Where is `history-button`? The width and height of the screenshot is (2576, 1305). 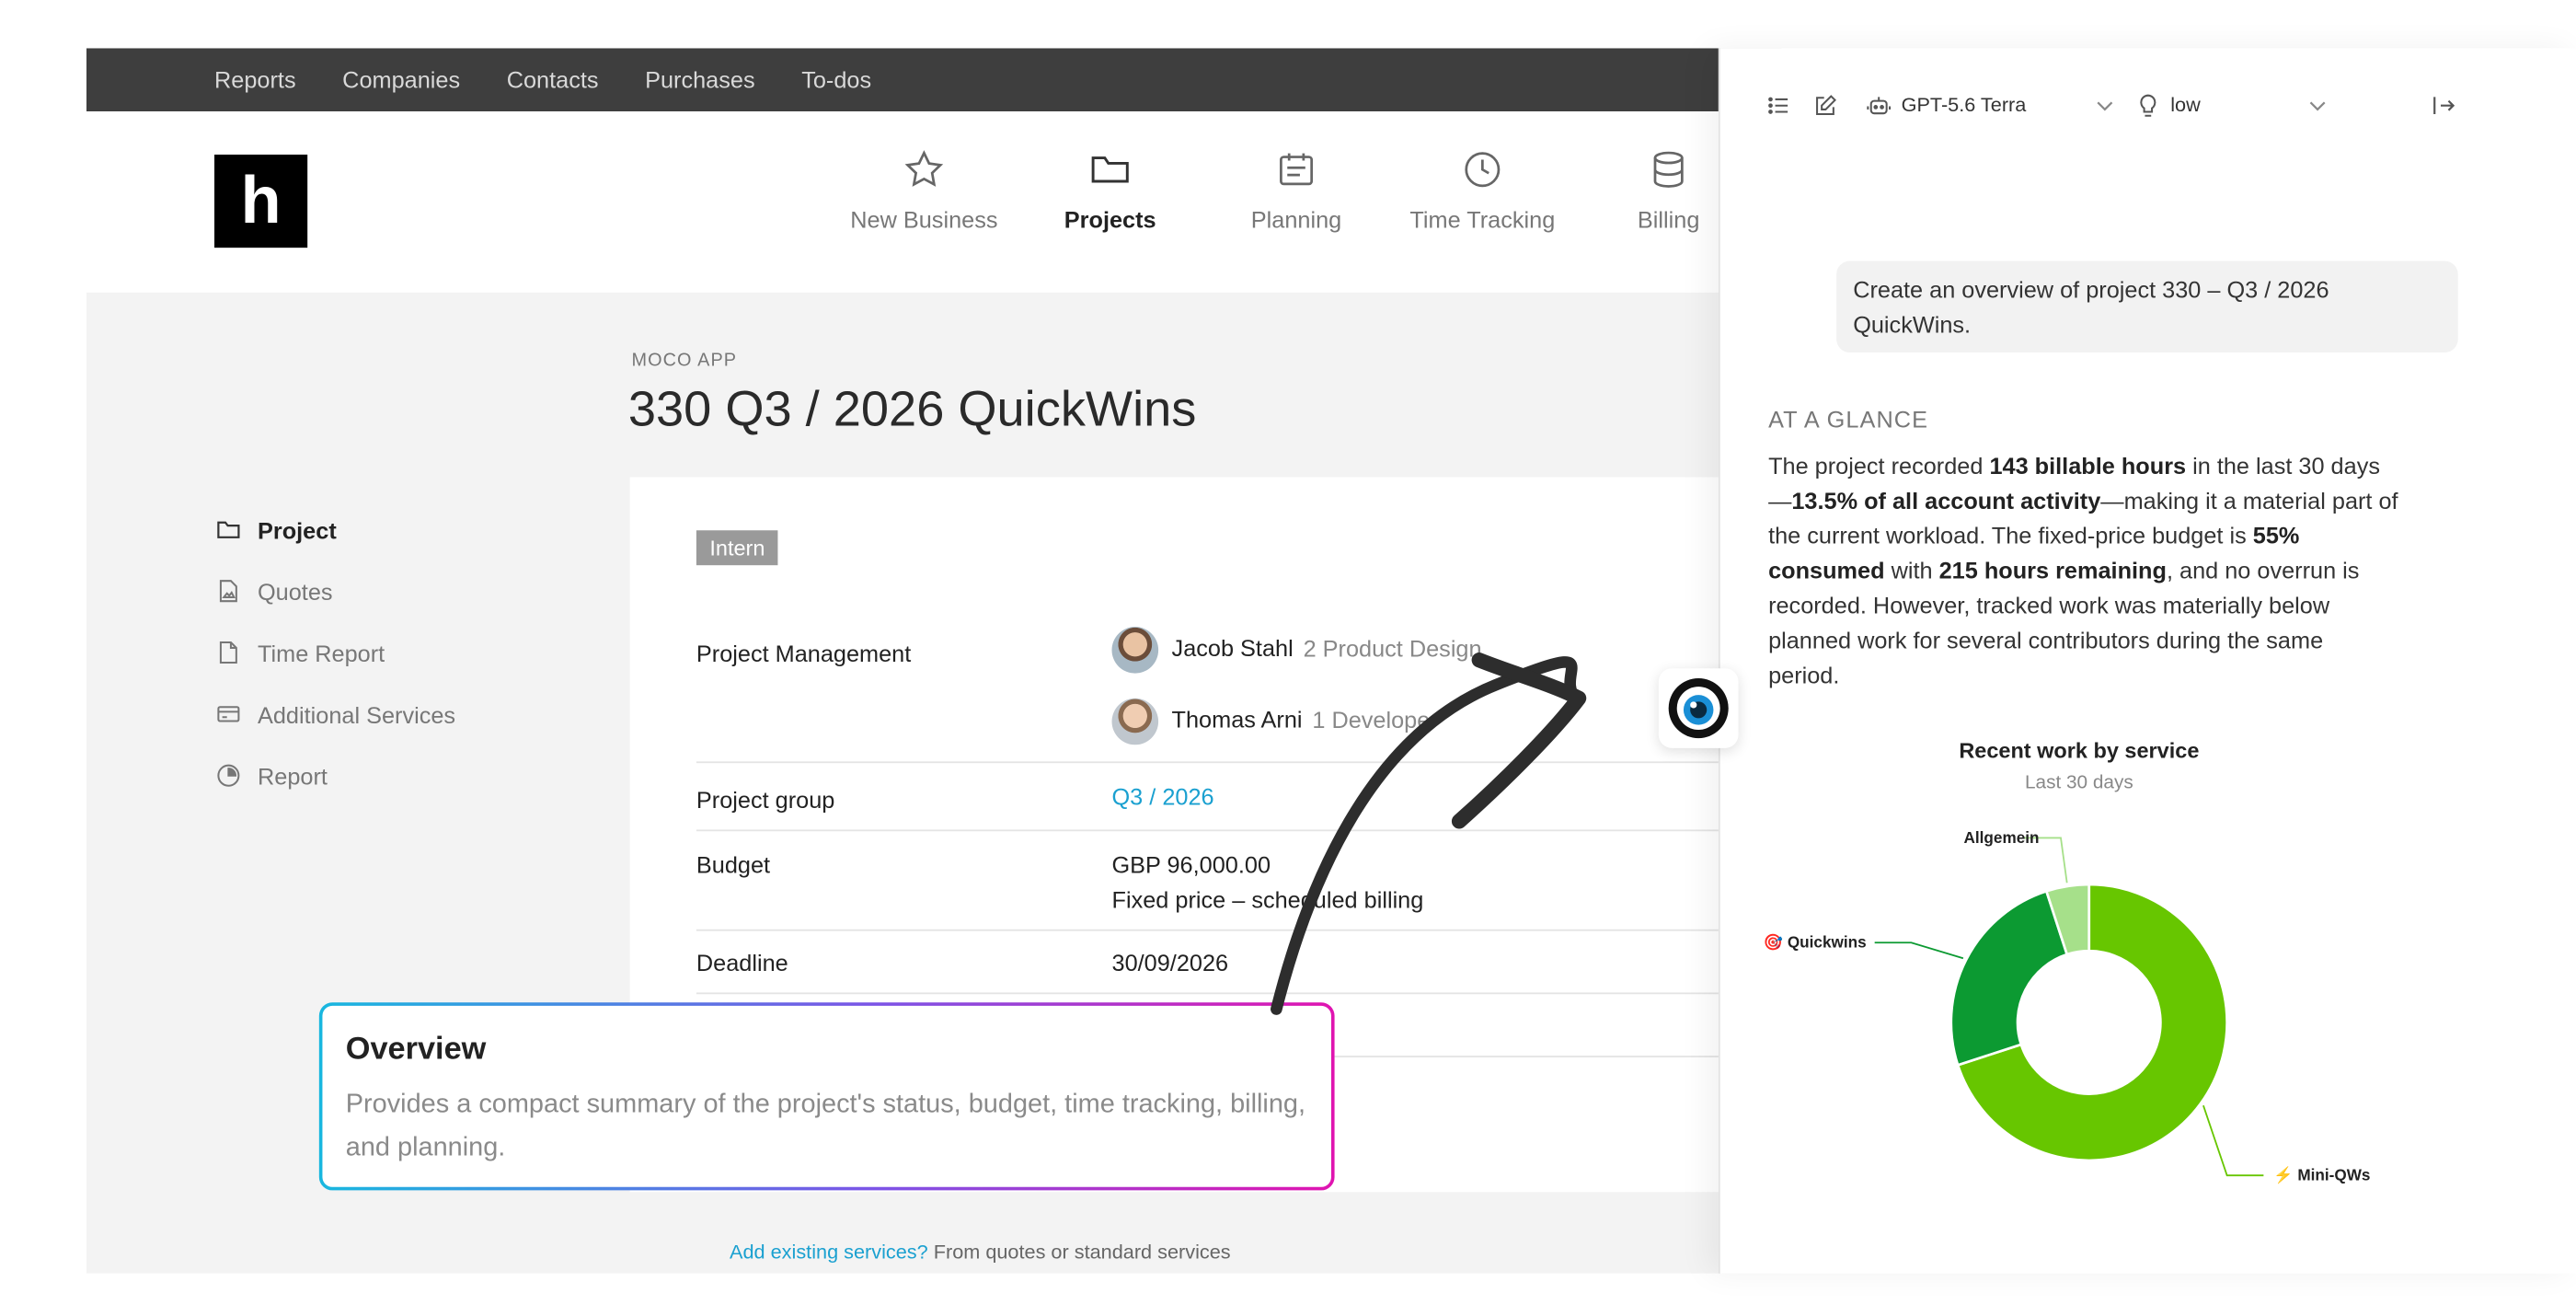
history-button is located at coordinates (1778, 104).